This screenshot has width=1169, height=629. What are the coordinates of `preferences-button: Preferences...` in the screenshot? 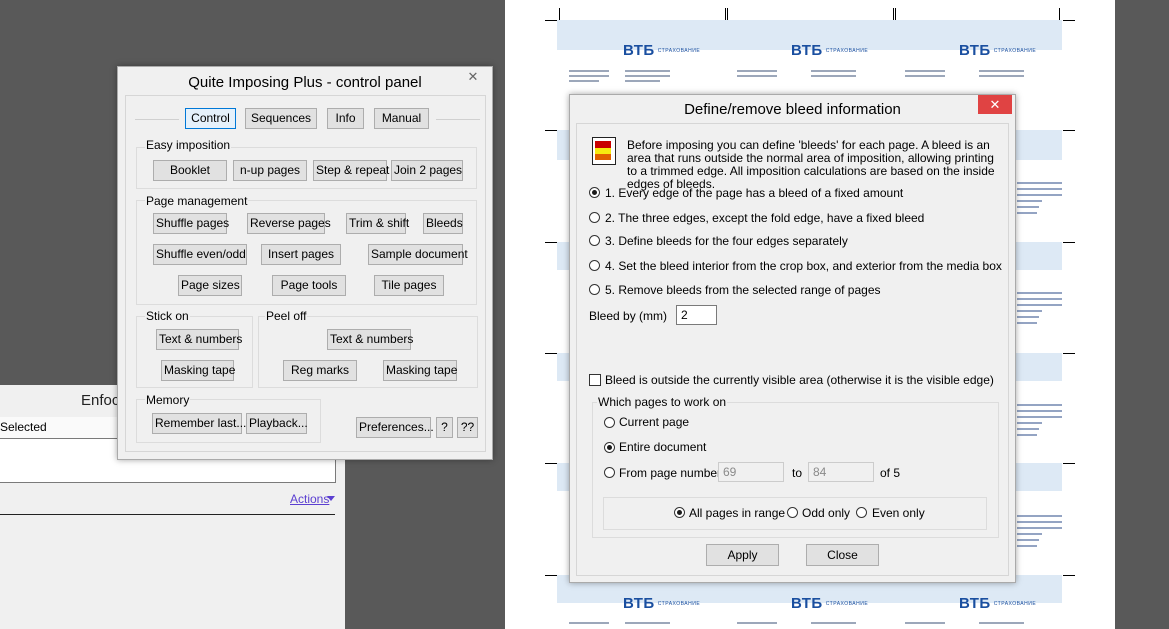 It's located at (395, 427).